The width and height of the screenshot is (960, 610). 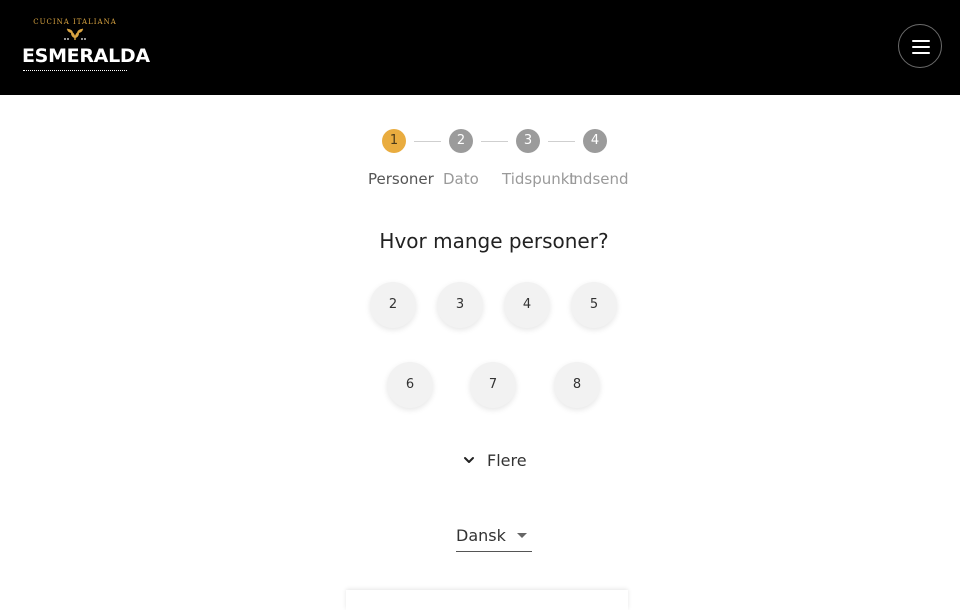 I want to click on party-size-question: Hvor mange personer?, so click(x=494, y=241).